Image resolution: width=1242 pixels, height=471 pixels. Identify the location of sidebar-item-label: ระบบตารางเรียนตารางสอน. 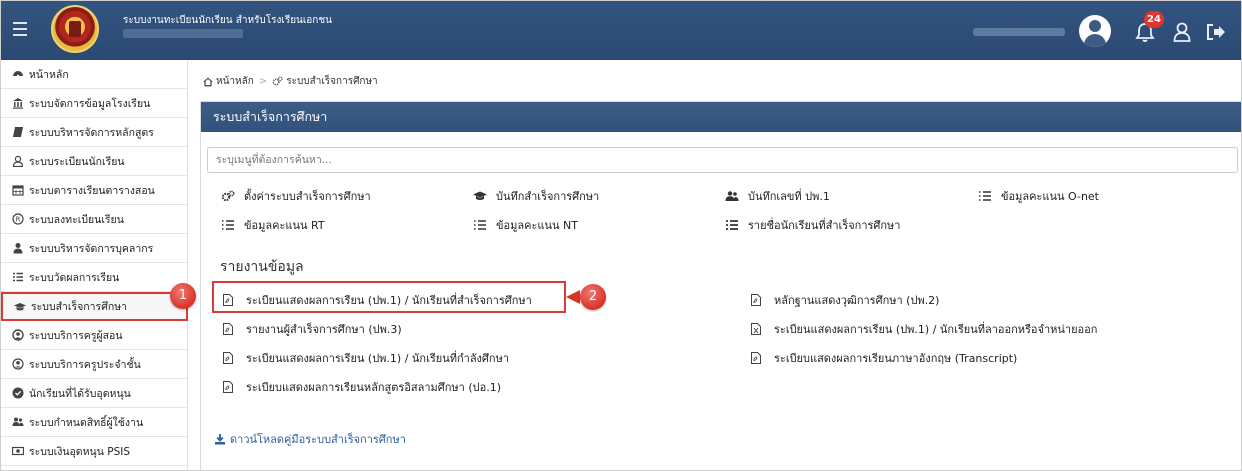
(92, 190).